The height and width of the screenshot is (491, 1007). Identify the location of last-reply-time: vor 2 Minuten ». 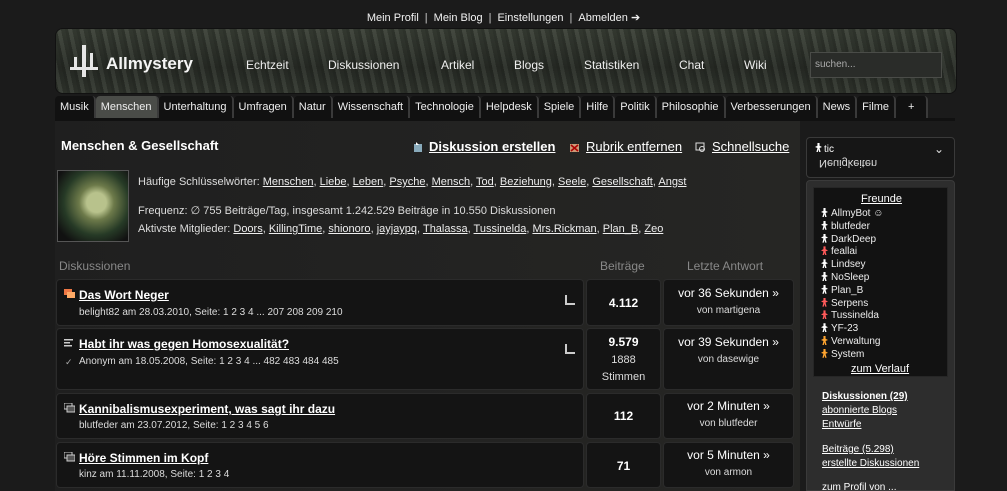
(728, 406).